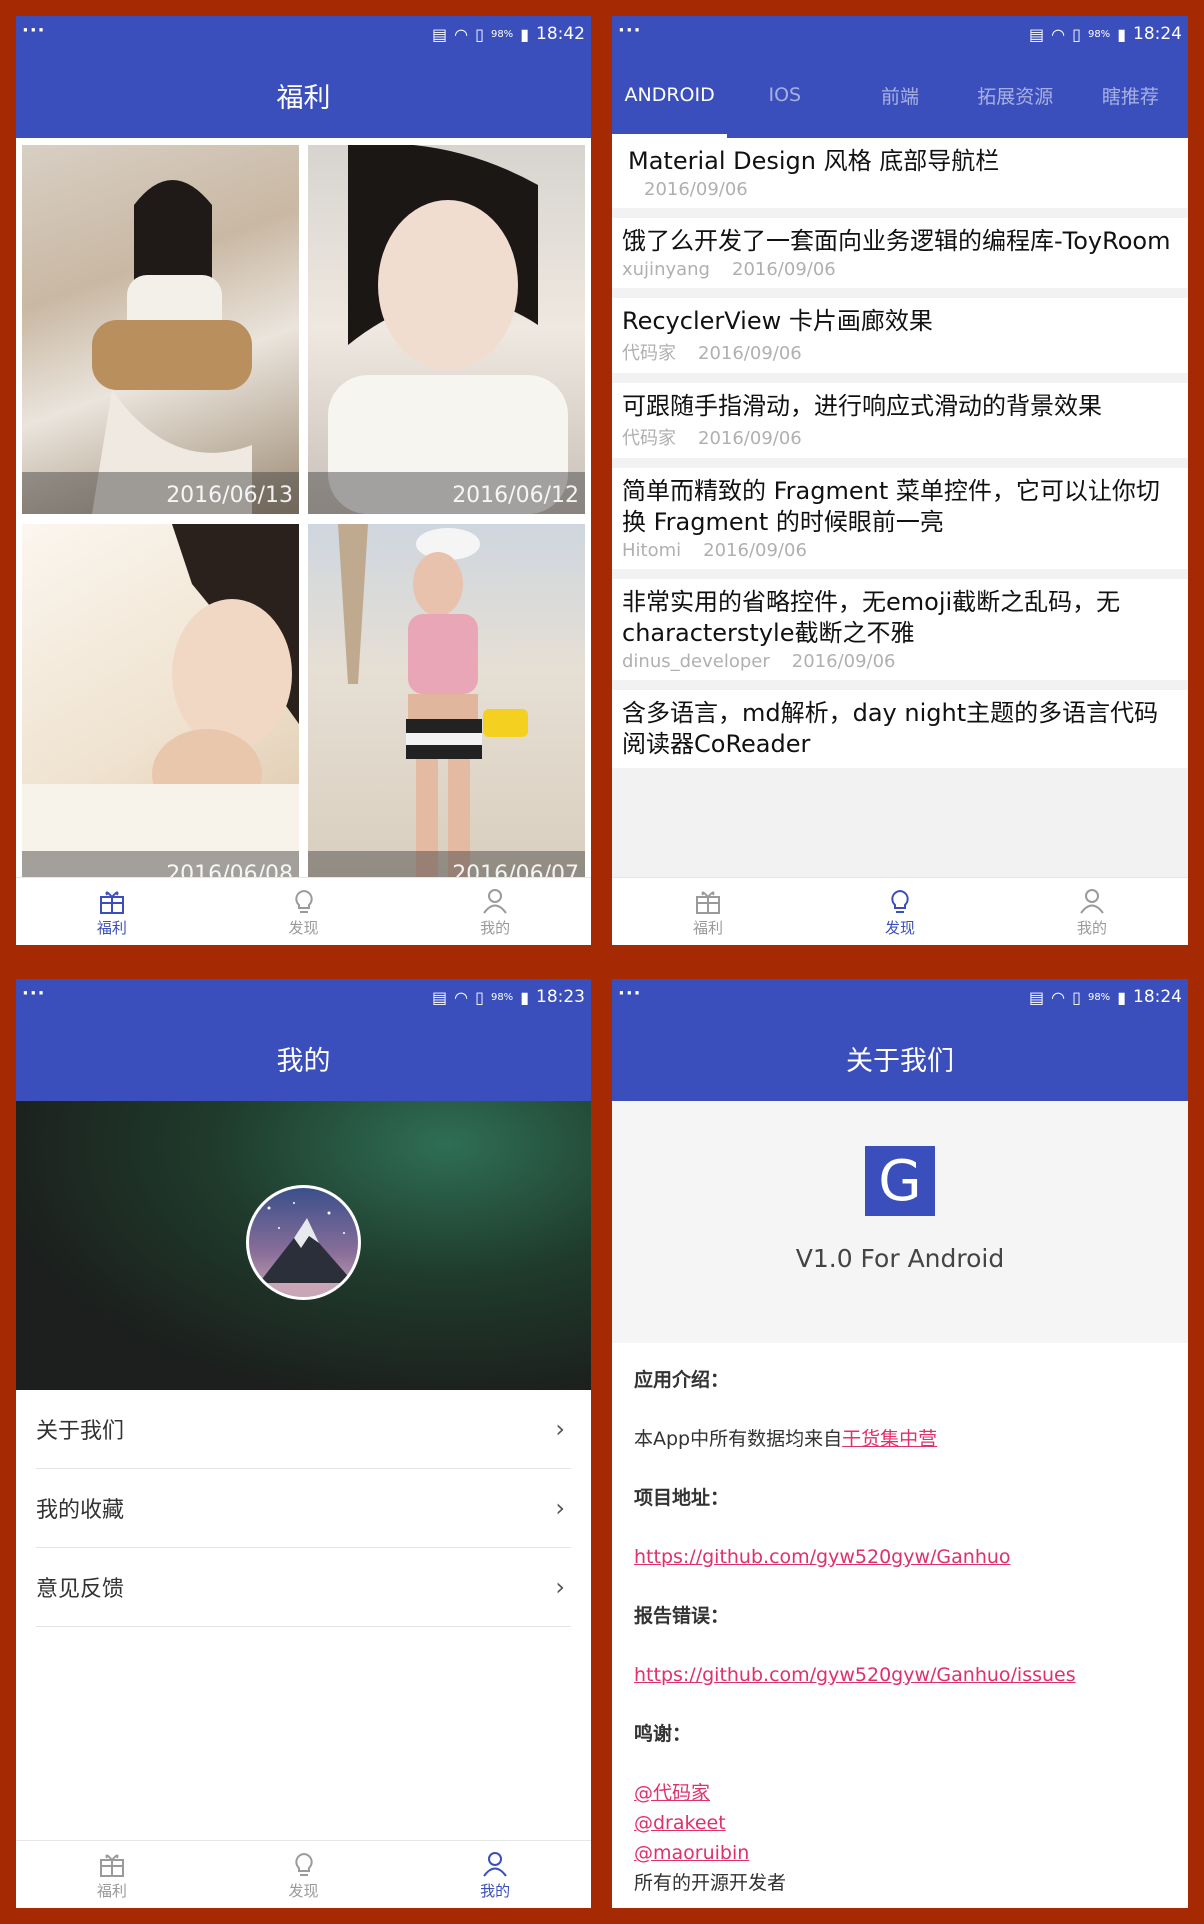 The image size is (1204, 1924). I want to click on item-title: 含多语言，md解析，day night主题的多语言代码阅读器CoReader, so click(890, 728).